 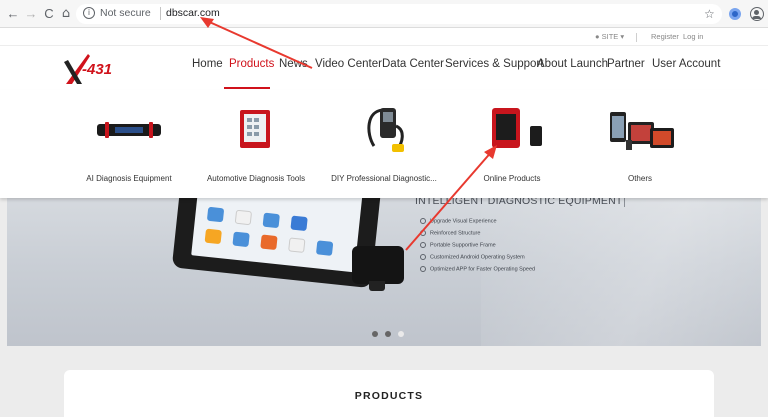 What do you see at coordinates (472, 257) in the screenshot?
I see `hero-feature: Customized Android Operating System` at bounding box center [472, 257].